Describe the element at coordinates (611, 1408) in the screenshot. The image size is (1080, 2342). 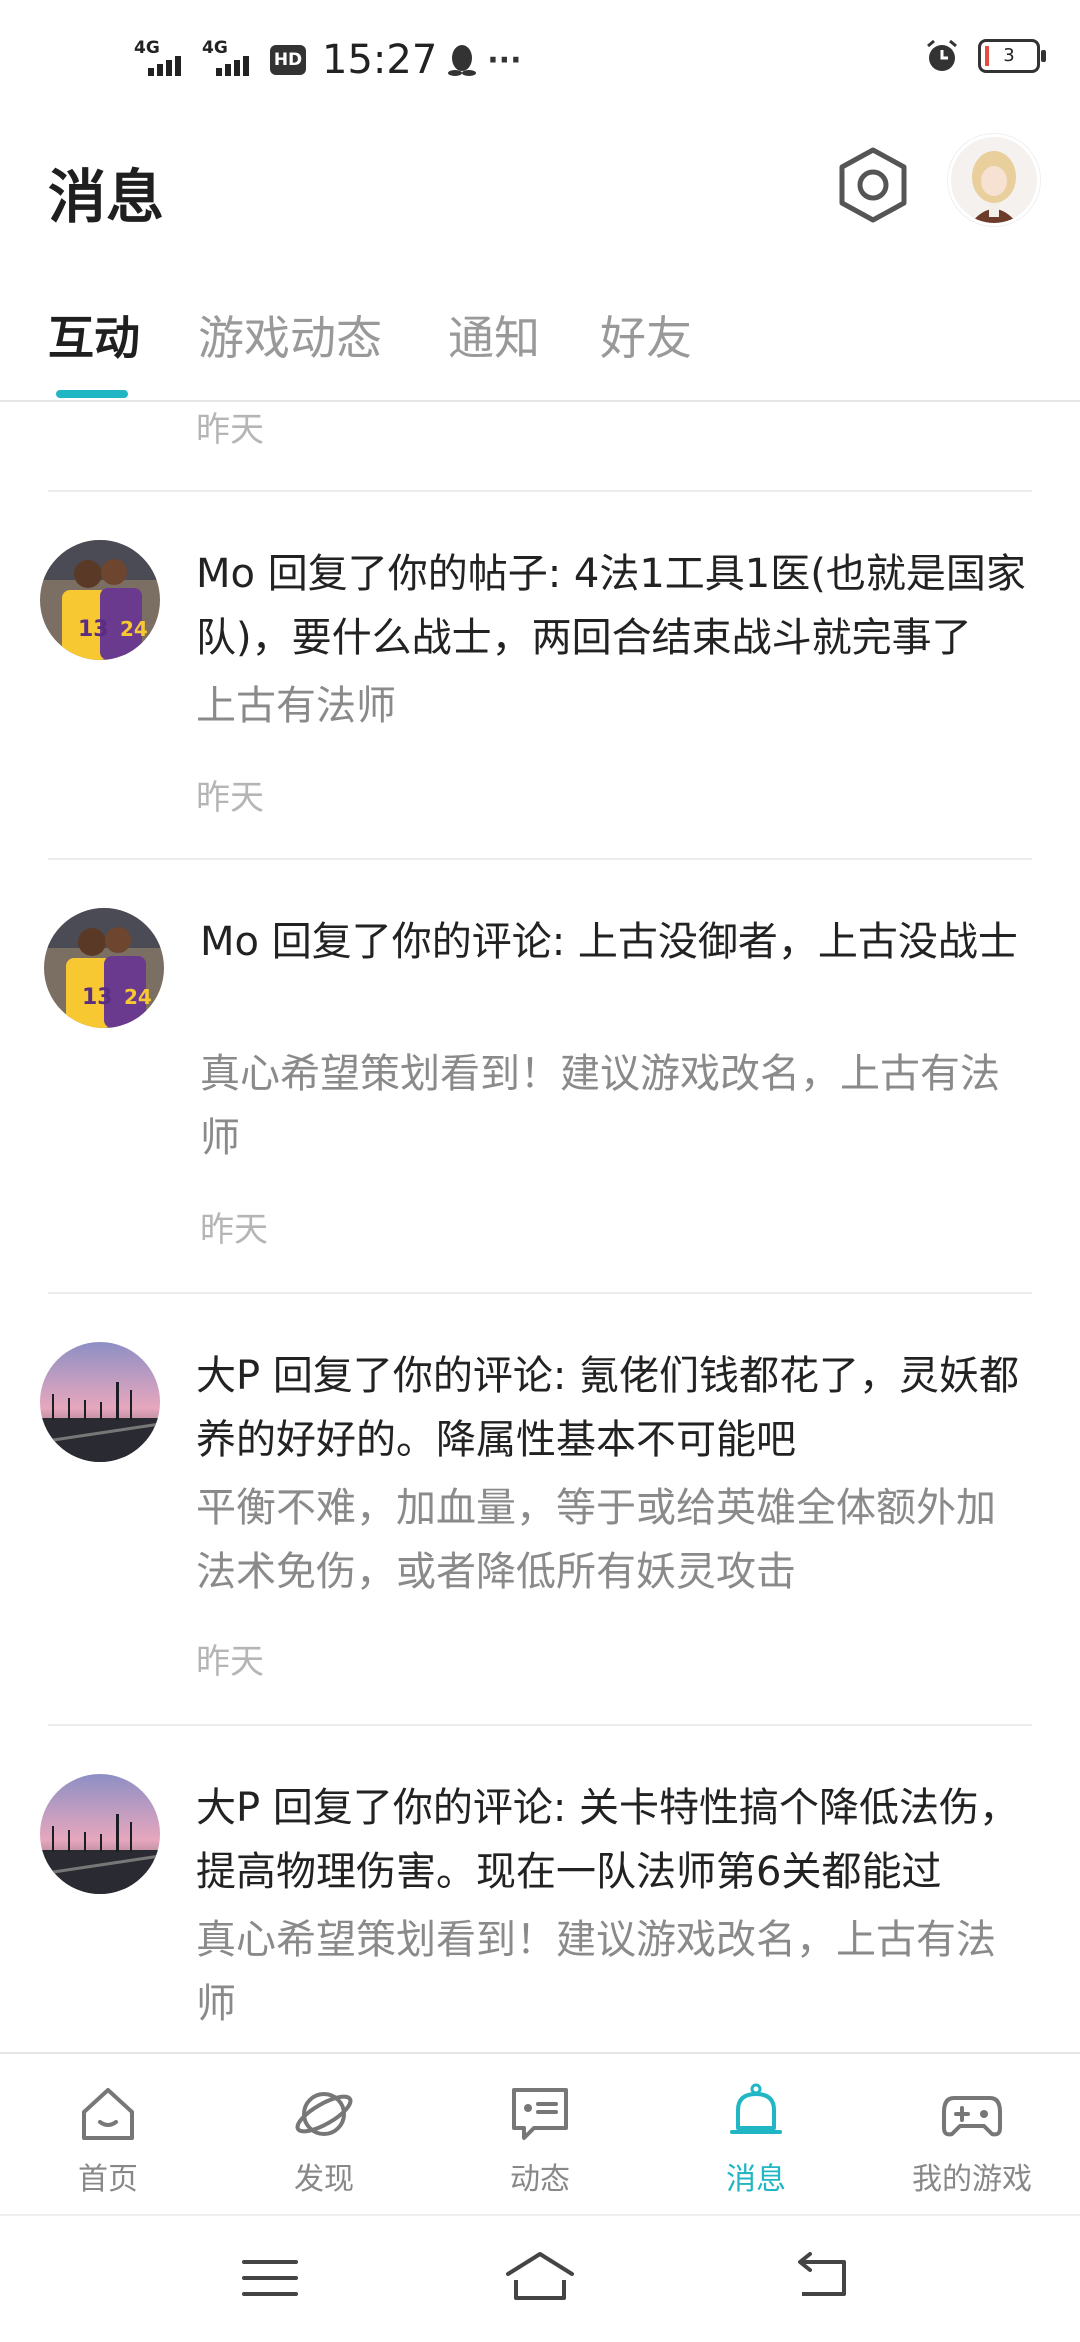
I see `message-title: 大P 回复了你的评论: 氪佬们钱都花了，灵妖都养的好好的。降属性基本不可能吧` at that location.